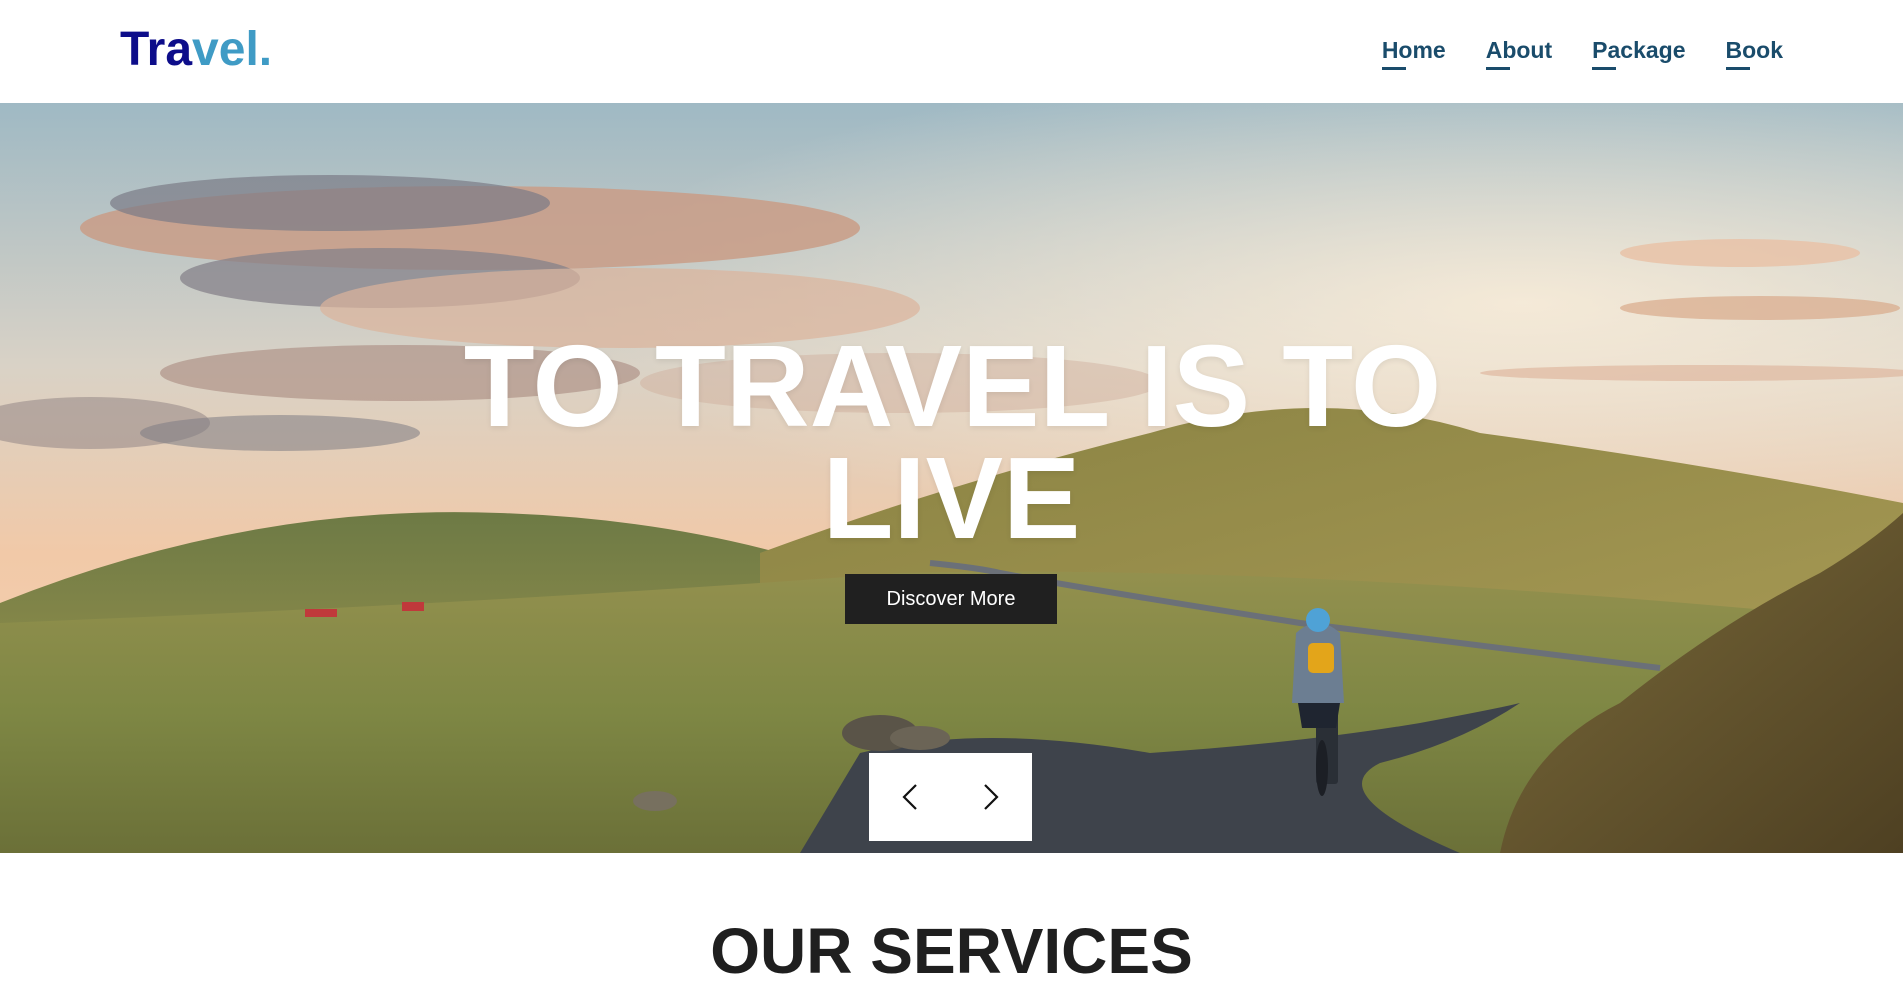 The image size is (1903, 983). What do you see at coordinates (991, 797) in the screenshot?
I see `chevron-right-icon` at bounding box center [991, 797].